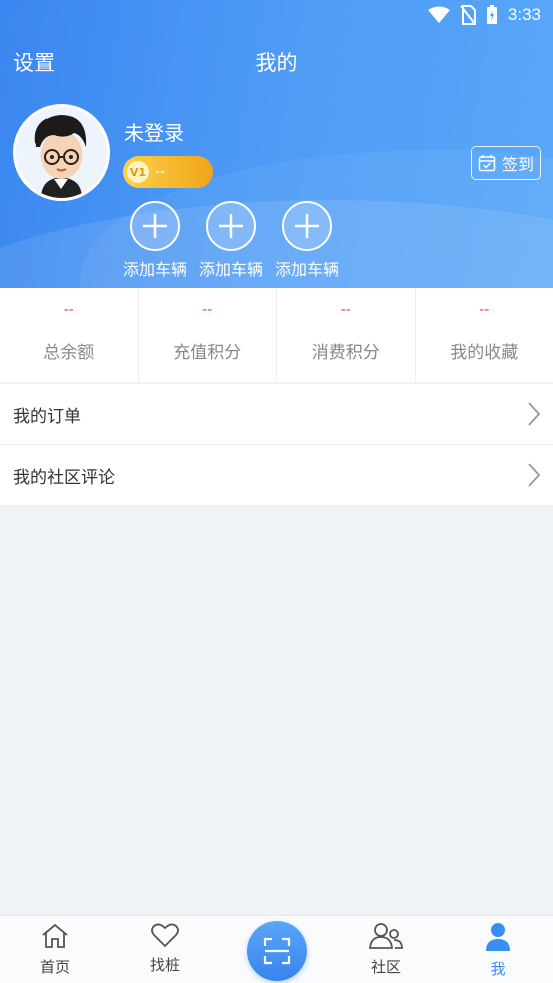 The width and height of the screenshot is (553, 983). Describe the element at coordinates (385, 967) in the screenshot. I see `tab-label: 社区` at that location.